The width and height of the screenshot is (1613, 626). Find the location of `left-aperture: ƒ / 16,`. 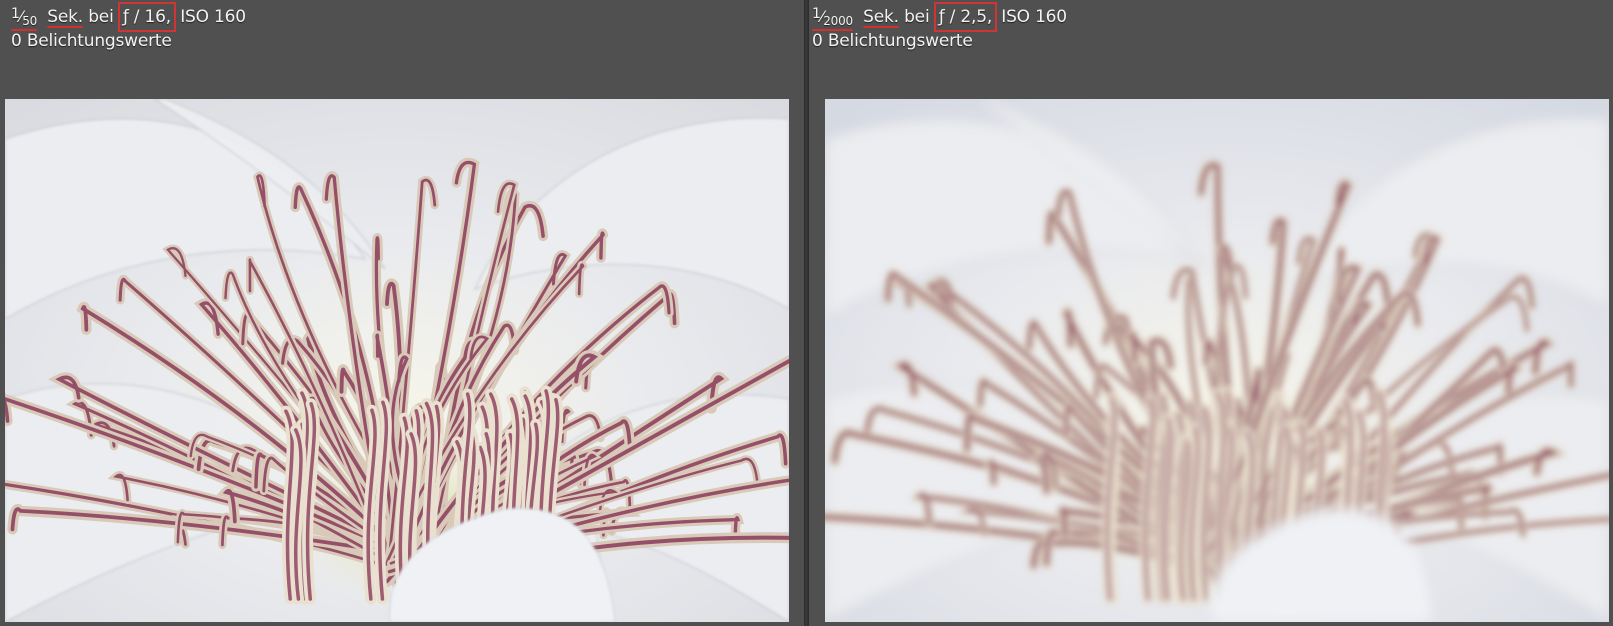

left-aperture: ƒ / 16, is located at coordinates (146, 17).